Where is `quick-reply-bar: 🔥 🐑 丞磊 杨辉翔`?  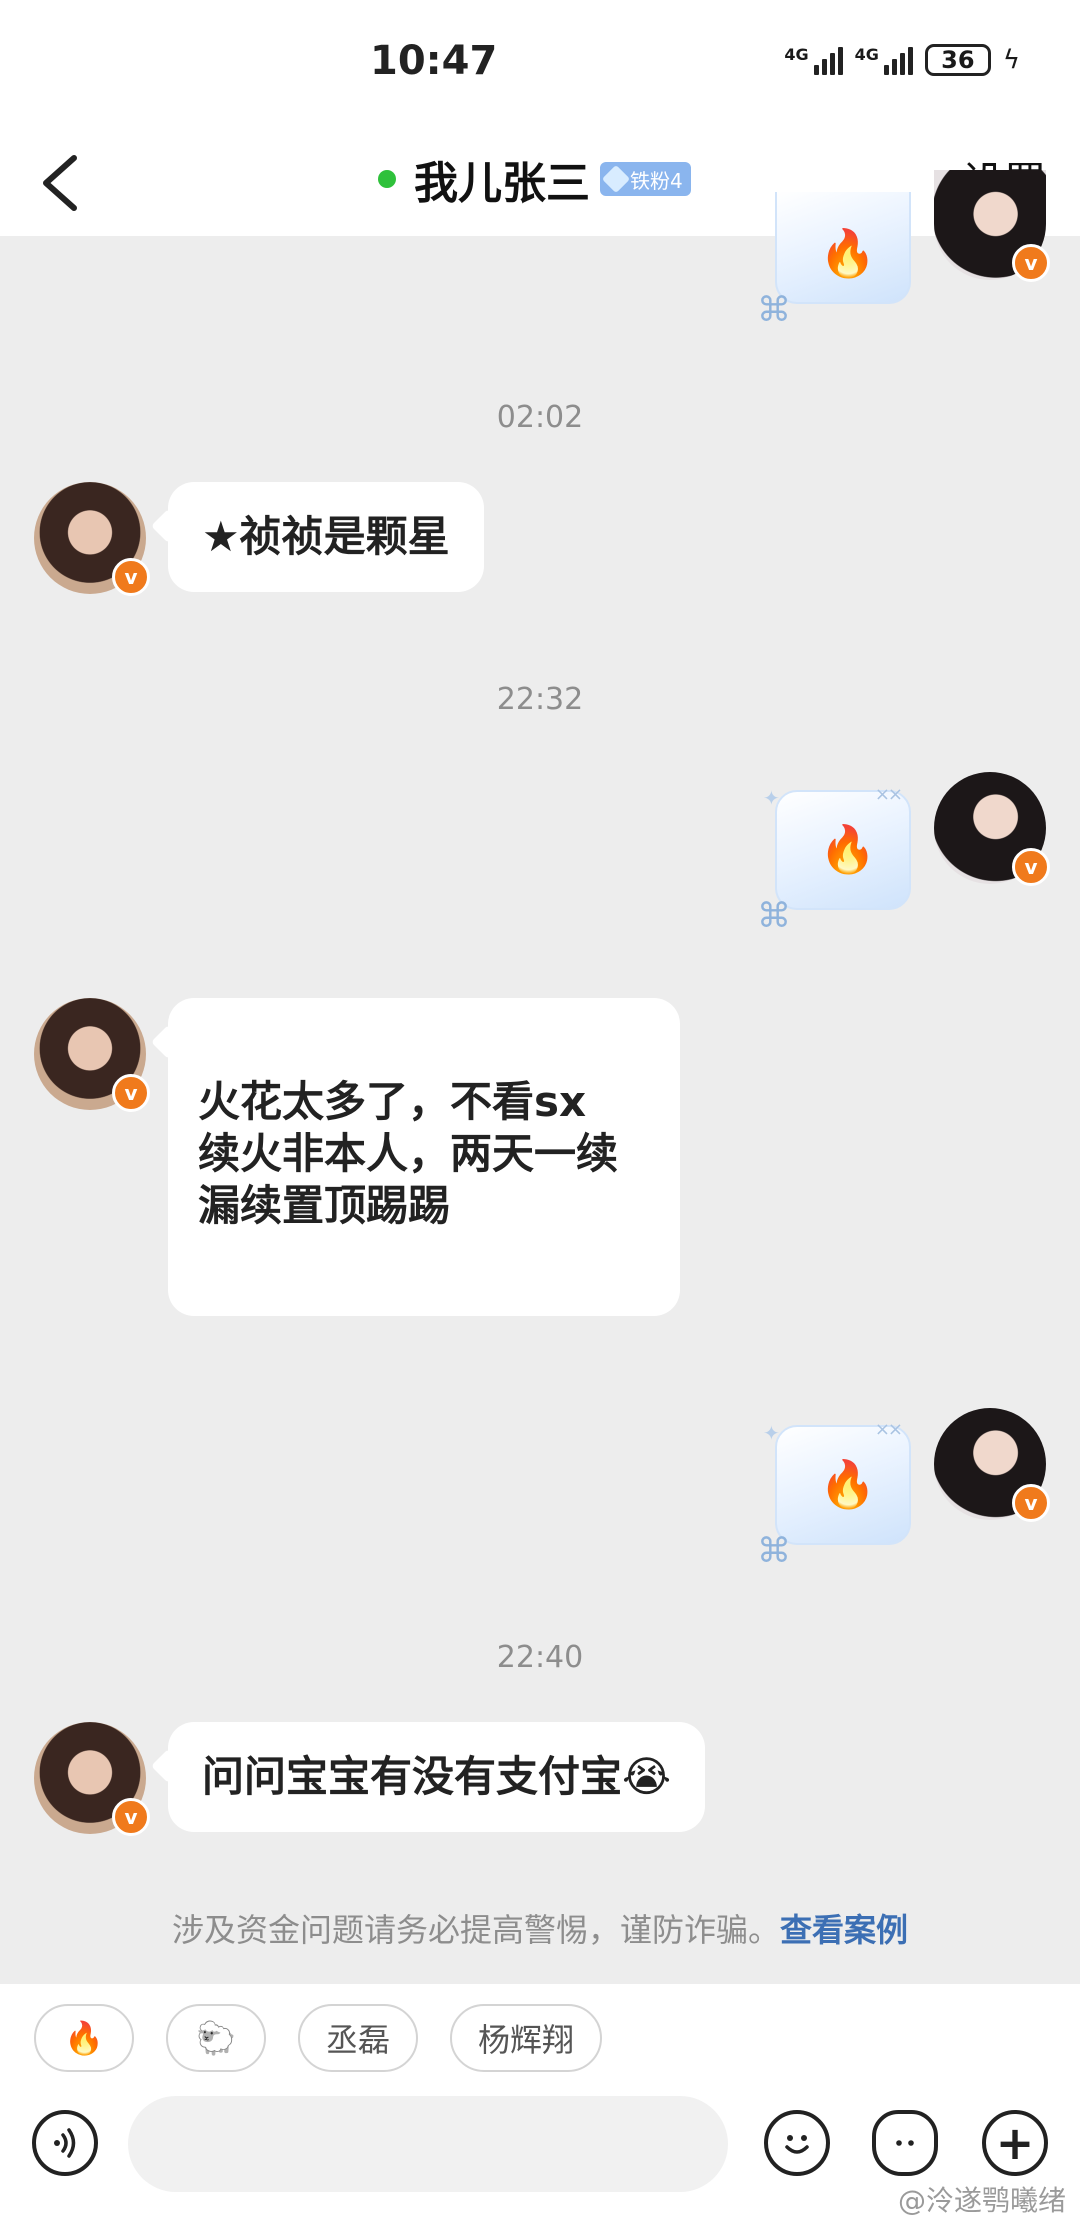 quick-reply-bar: 🔥 🐑 丞磊 杨辉翔 is located at coordinates (318, 2038).